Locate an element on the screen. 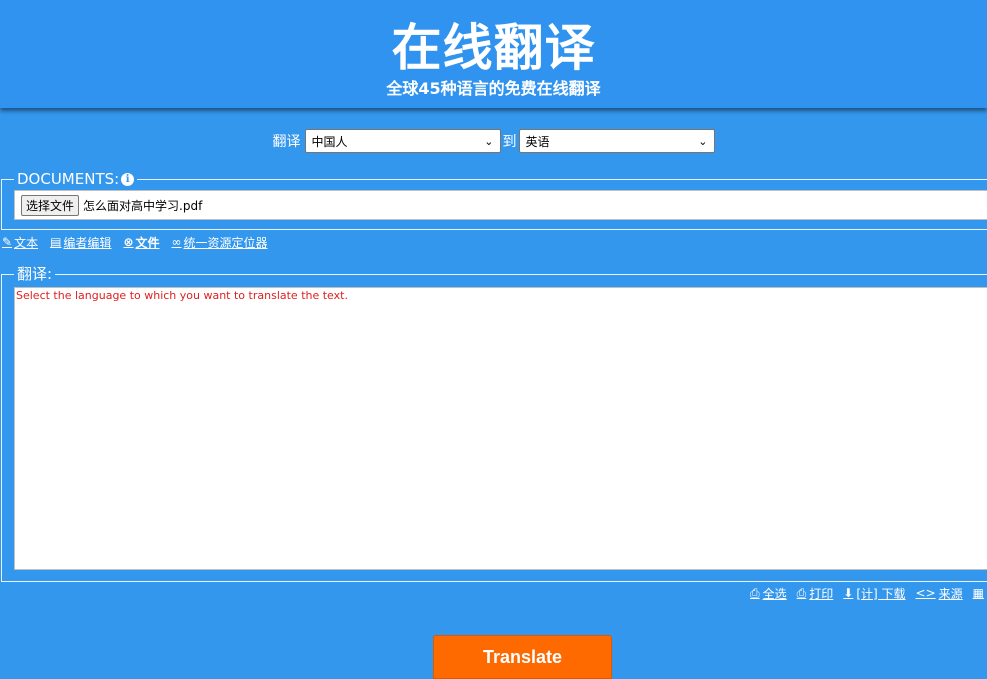  source-language-select: 中国人 ⌄ is located at coordinates (402, 141).